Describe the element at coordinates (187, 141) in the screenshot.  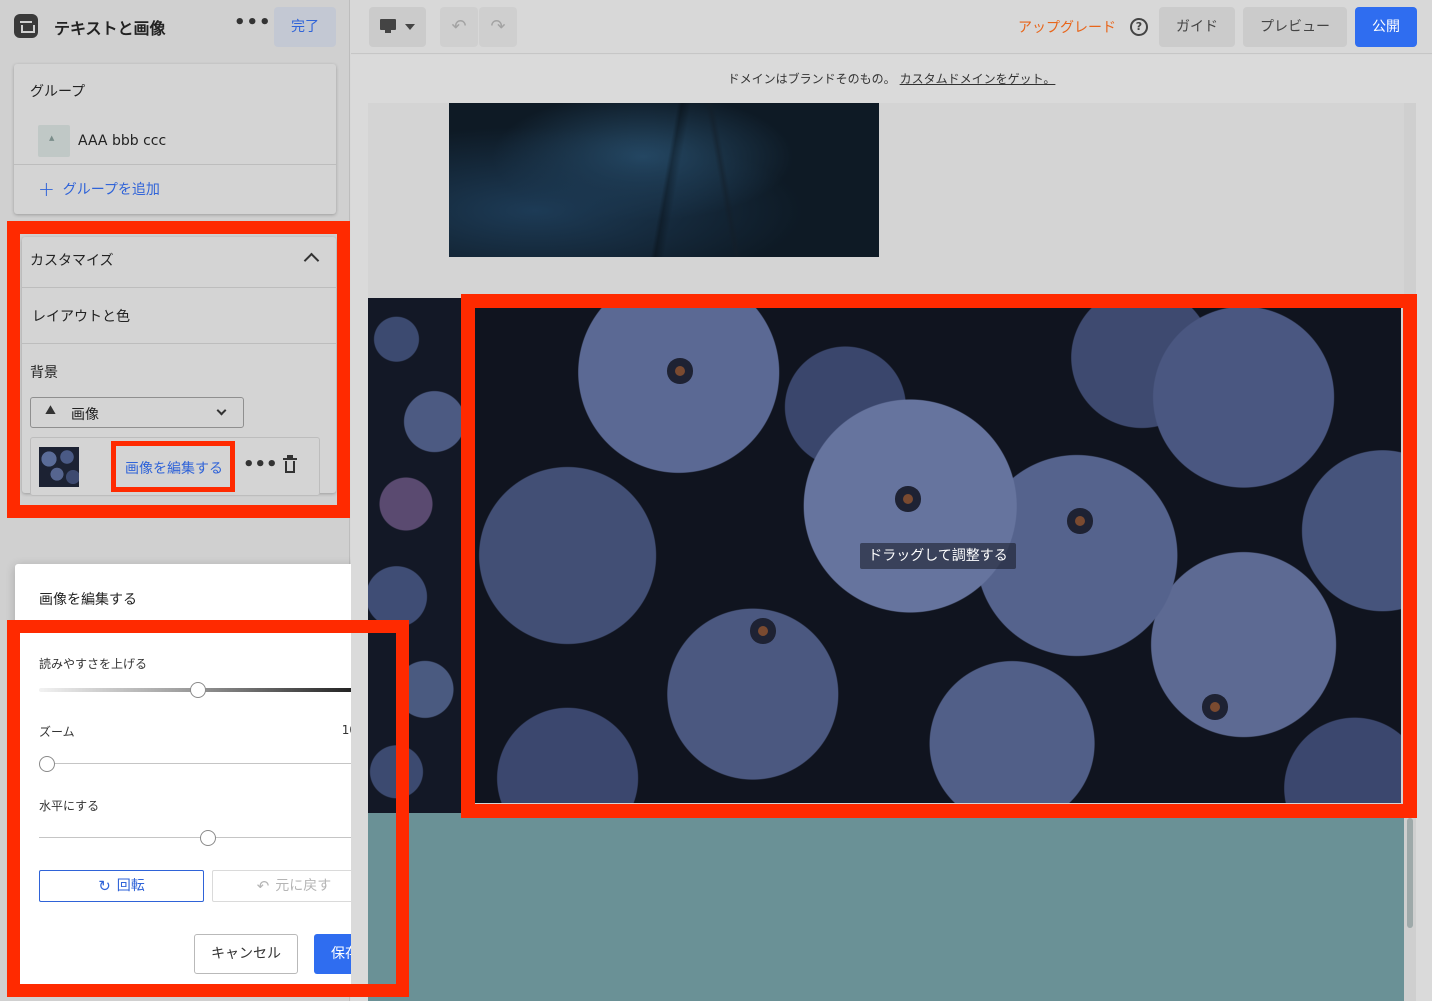
I see `group-list-item: AAA bbb ccc` at that location.